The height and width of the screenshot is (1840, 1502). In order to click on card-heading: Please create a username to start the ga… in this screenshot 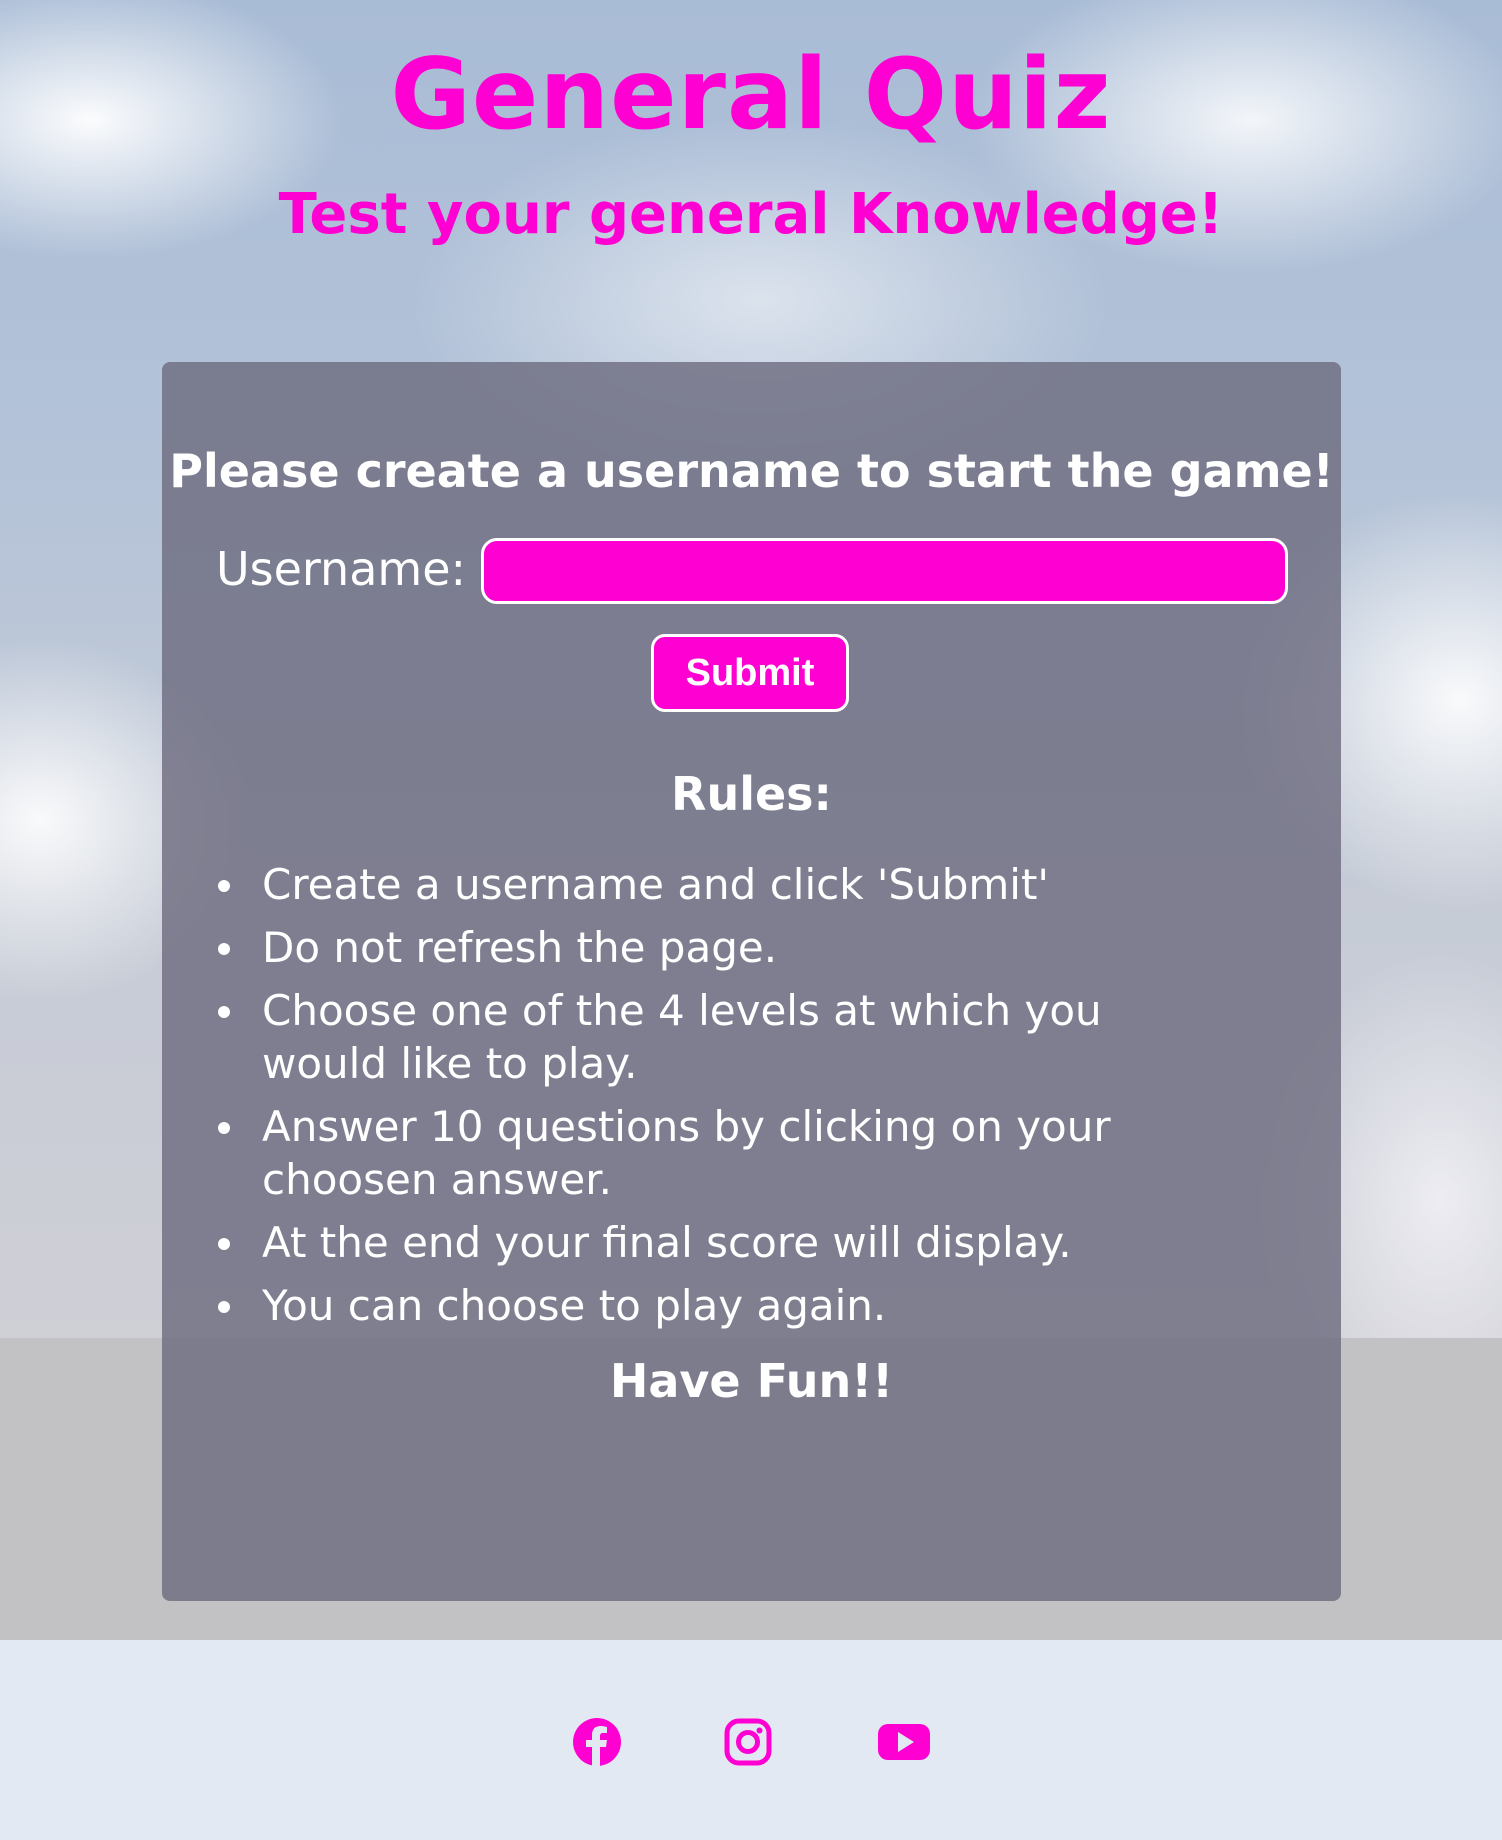, I will do `click(751, 471)`.